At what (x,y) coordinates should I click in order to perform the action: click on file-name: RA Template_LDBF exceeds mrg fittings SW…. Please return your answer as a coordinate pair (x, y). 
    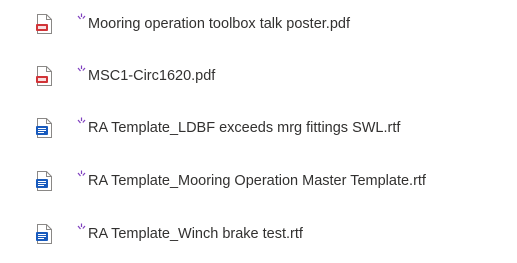
    Looking at the image, I should click on (244, 128).